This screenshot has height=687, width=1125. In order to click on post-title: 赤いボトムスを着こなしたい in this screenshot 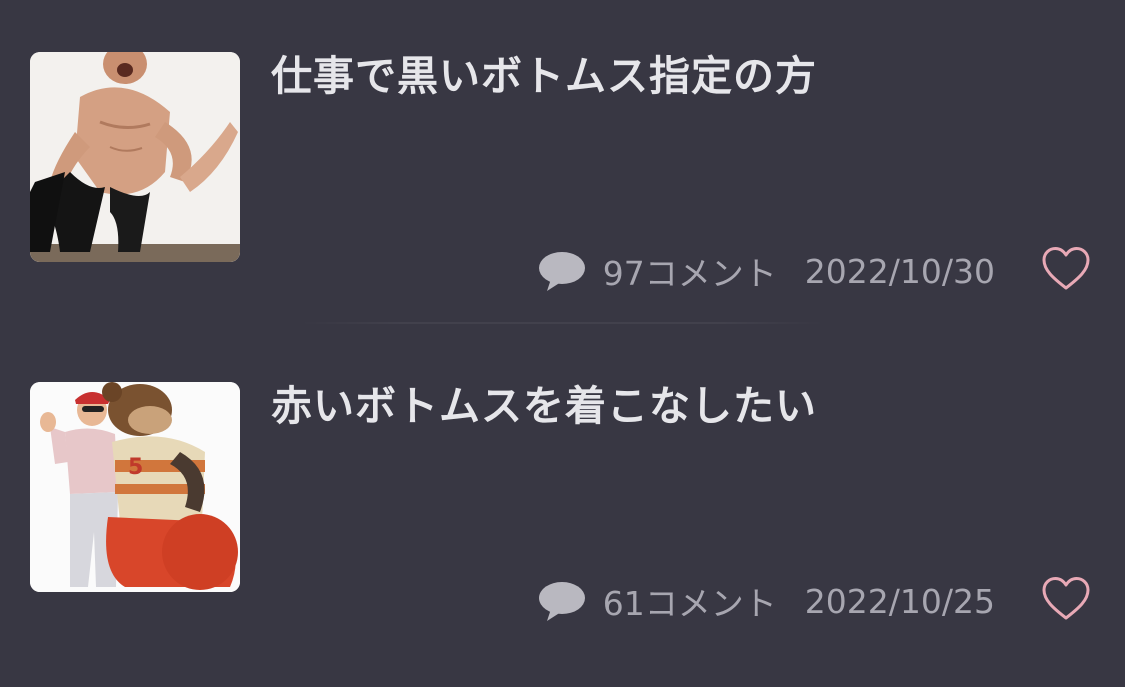, I will do `click(671, 406)`.